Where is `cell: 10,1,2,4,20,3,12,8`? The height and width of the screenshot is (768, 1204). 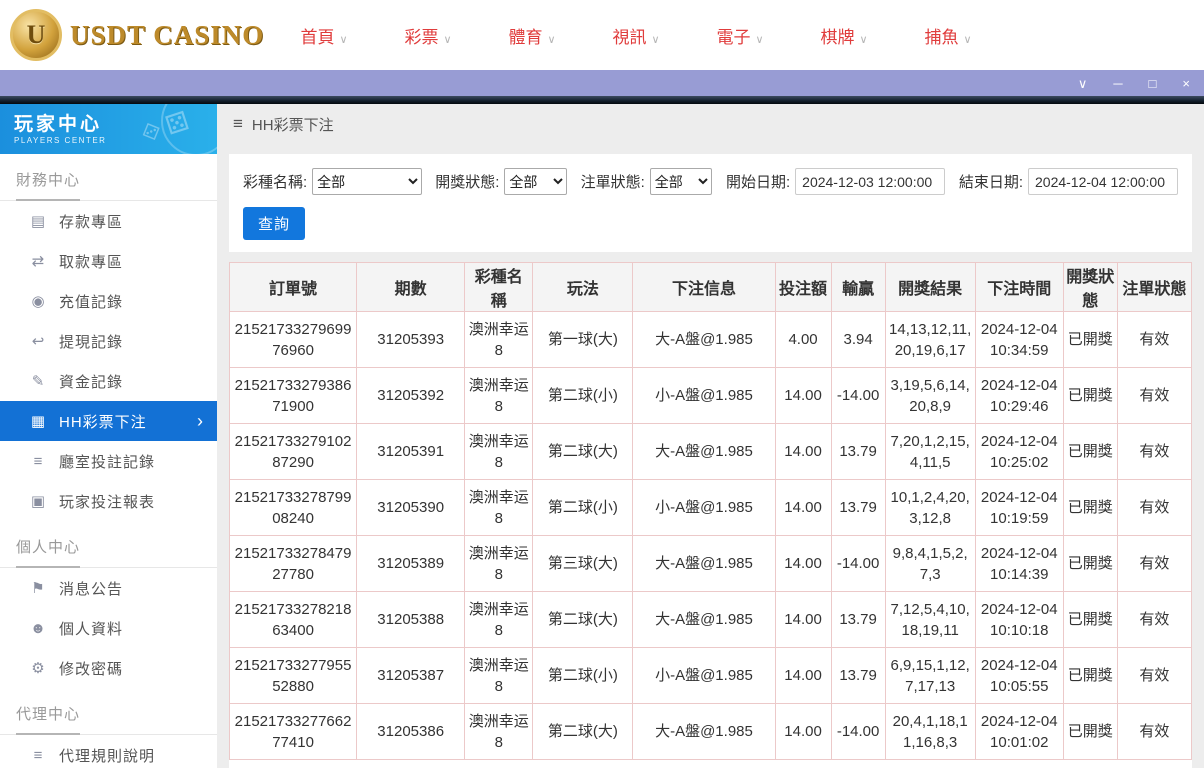 cell: 10,1,2,4,20,3,12,8 is located at coordinates (930, 507).